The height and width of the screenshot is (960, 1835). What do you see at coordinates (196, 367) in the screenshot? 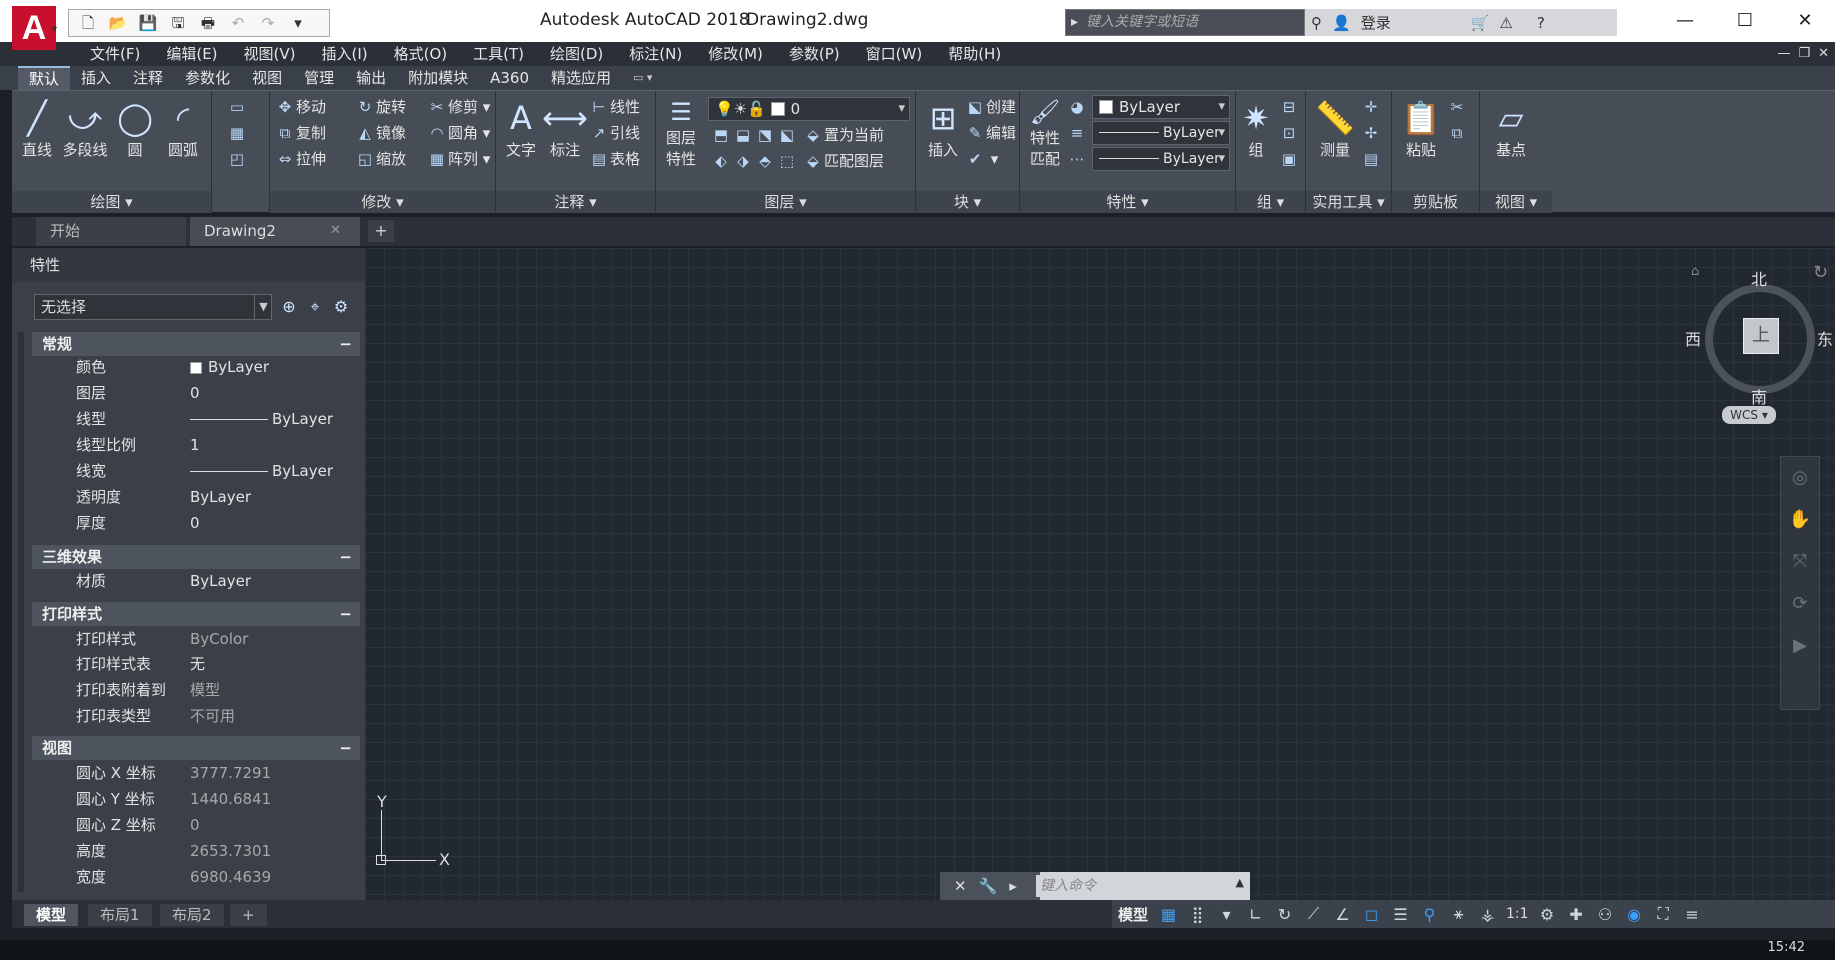
I see `prop-row-color: 颜色 ByLayer` at bounding box center [196, 367].